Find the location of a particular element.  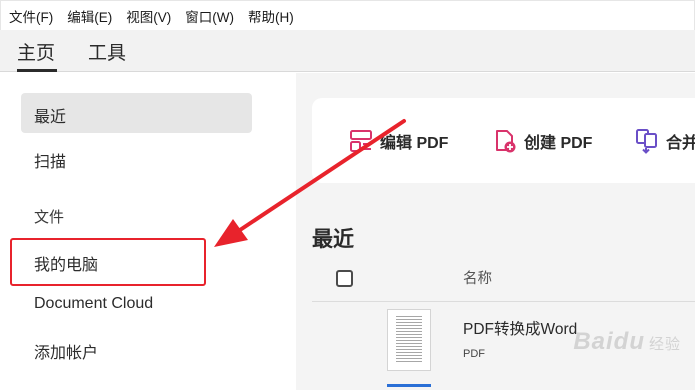

watermark-brand: Baidu is located at coordinates (609, 341).